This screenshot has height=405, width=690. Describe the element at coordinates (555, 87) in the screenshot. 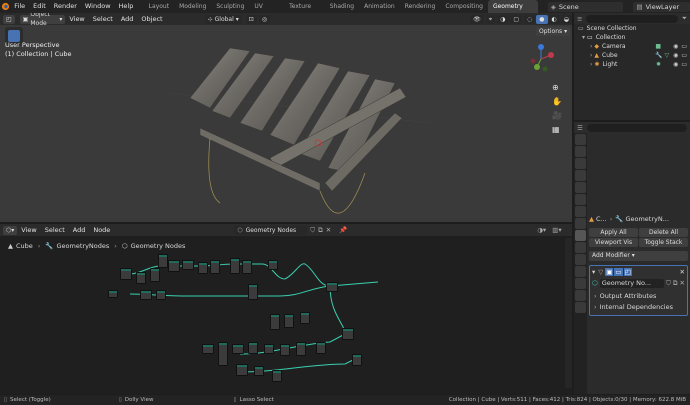

I see `zoom-icon: ⊕` at that location.